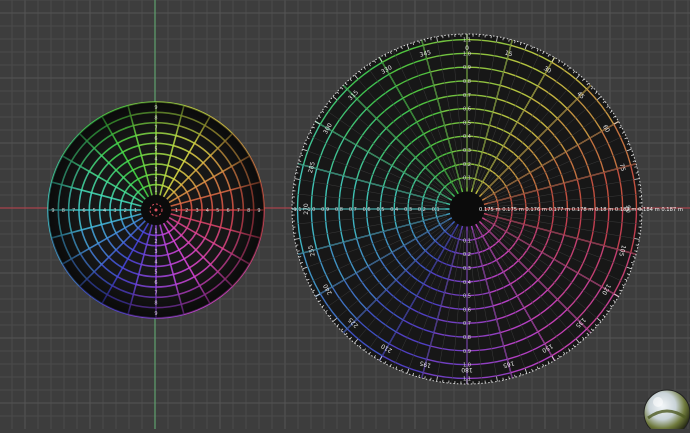 This screenshot has width=690, height=433. Describe the element at coordinates (667, 409) in the screenshot. I see `hdri-sphere-icon` at that location.